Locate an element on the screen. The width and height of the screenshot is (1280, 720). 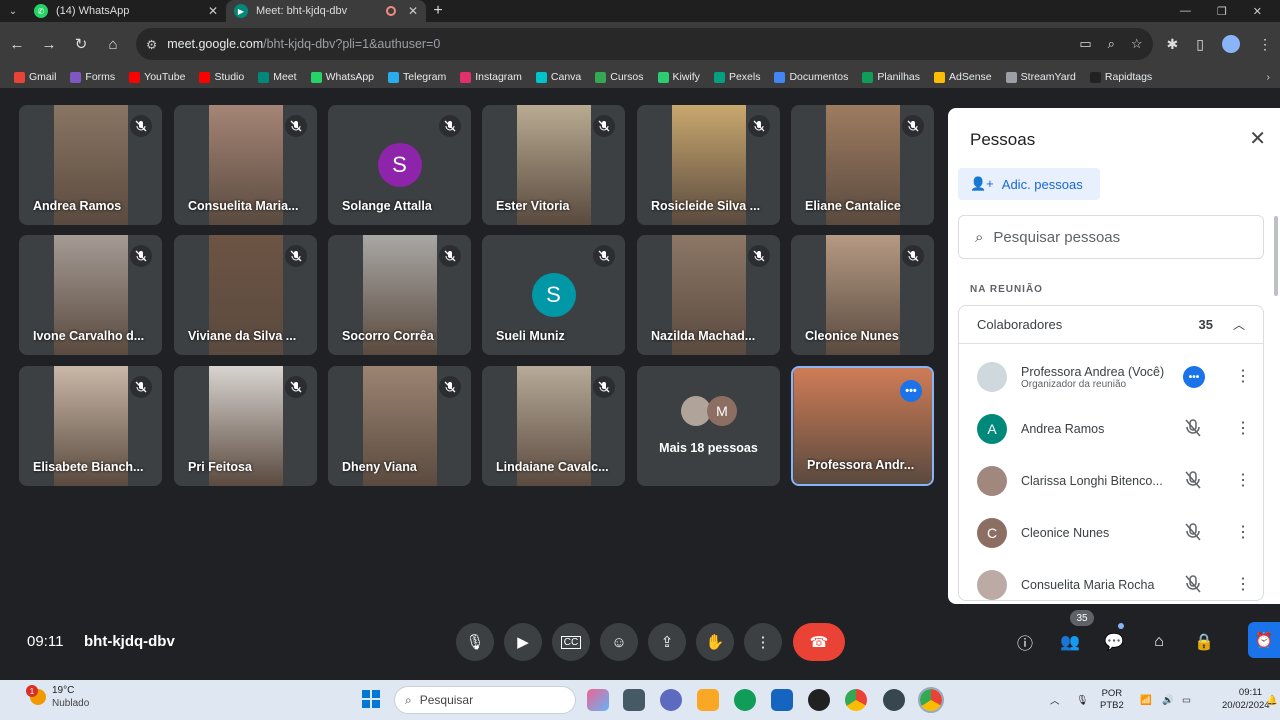
battery-icon: ▭ is located at coordinates (1186, 700).